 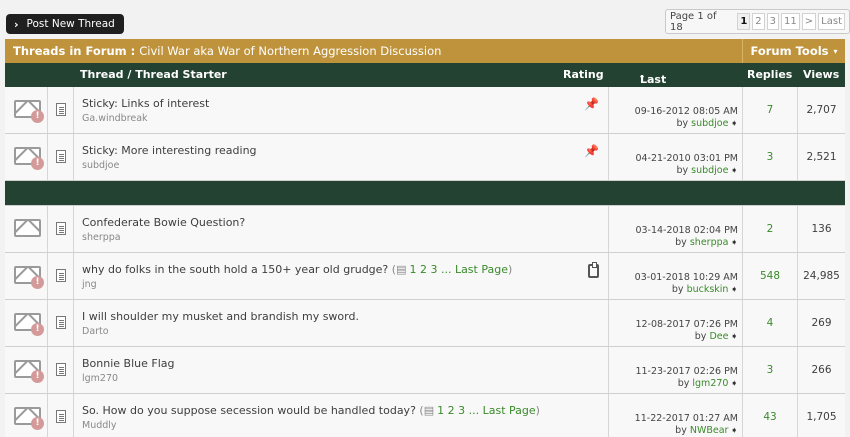 I want to click on status-cell, so click(x=26, y=229).